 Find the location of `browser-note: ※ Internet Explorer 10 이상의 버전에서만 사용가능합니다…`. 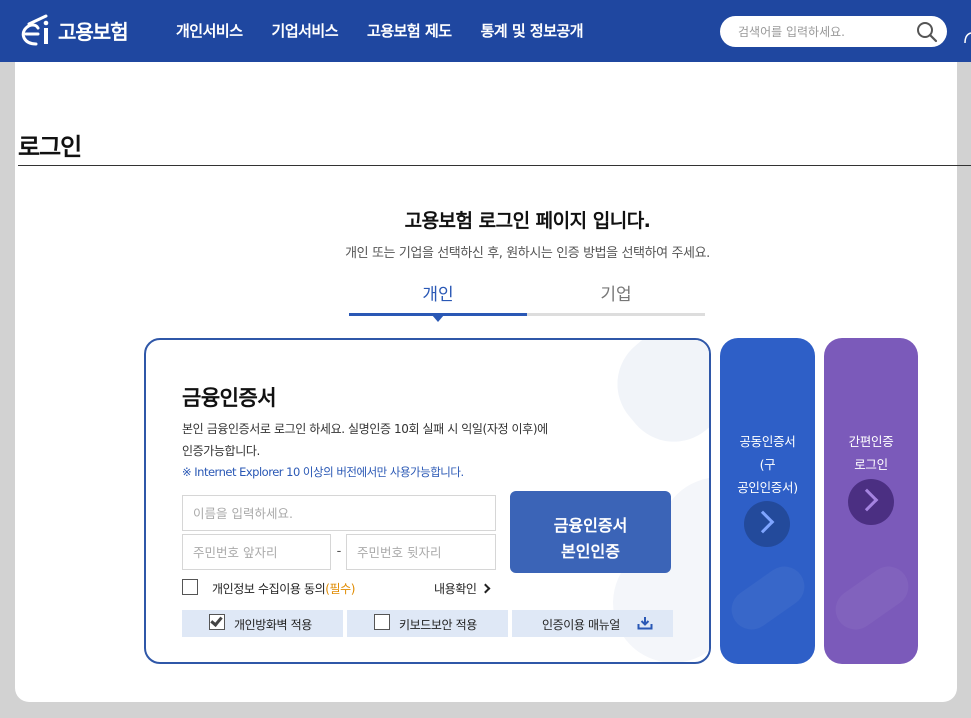

browser-note: ※ Internet Explorer 10 이상의 버전에서만 사용가능합니다… is located at coordinates (323, 472).